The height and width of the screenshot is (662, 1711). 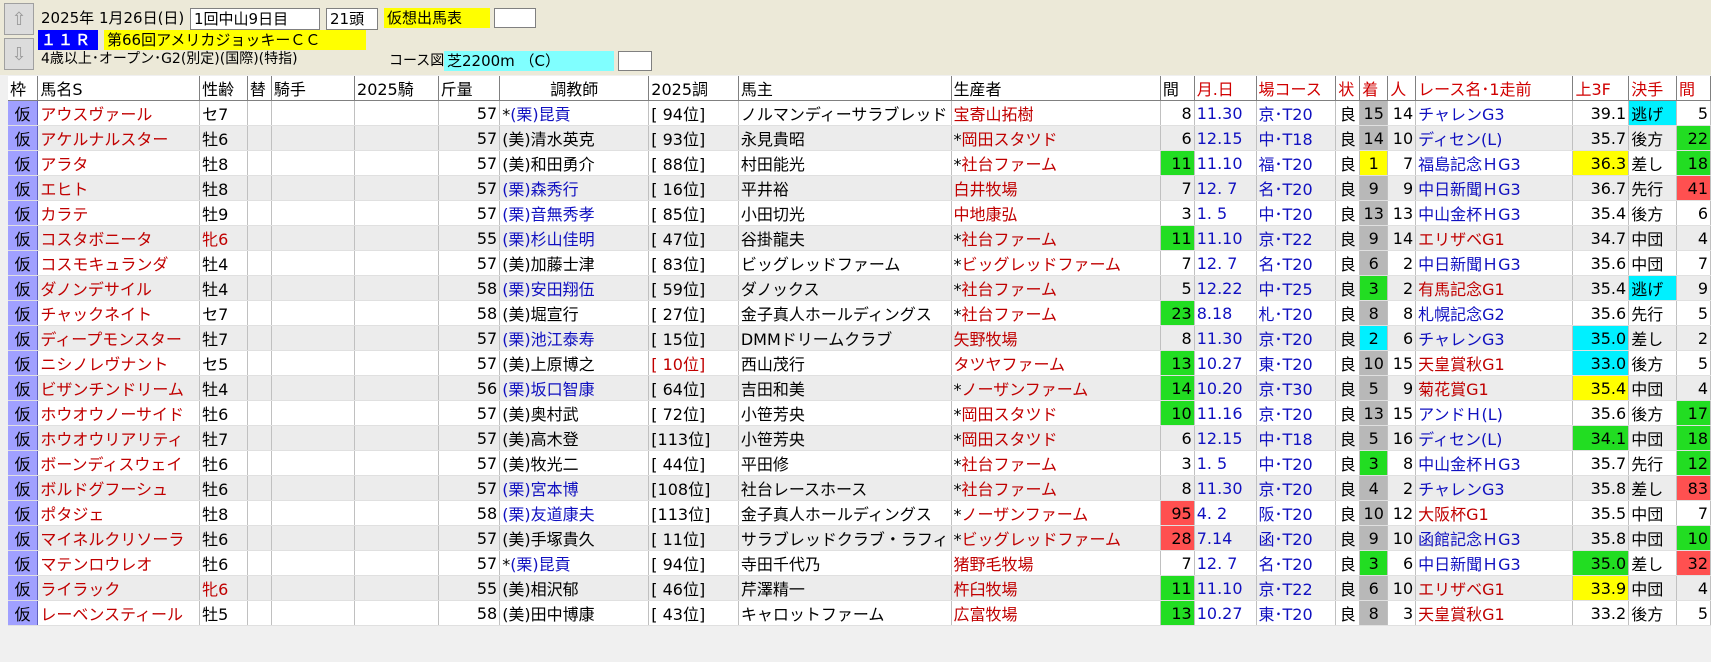 What do you see at coordinates (1693, 238) in the screenshot?
I see `interval-2: 4` at bounding box center [1693, 238].